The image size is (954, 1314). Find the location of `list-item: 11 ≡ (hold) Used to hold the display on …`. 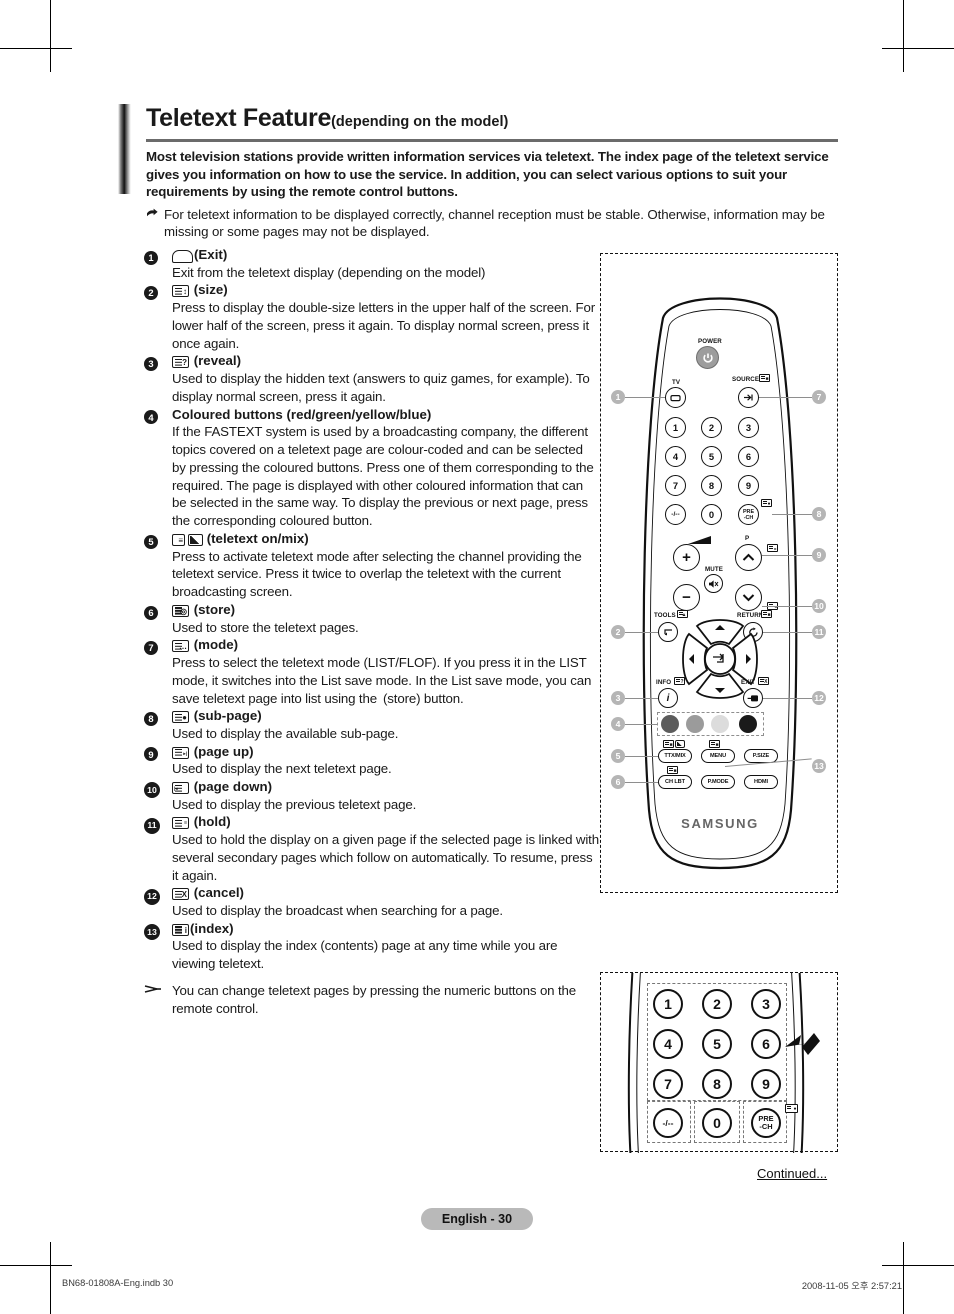

list-item: 11 ≡ (hold) Used to hold the display on … is located at coordinates (371, 848).